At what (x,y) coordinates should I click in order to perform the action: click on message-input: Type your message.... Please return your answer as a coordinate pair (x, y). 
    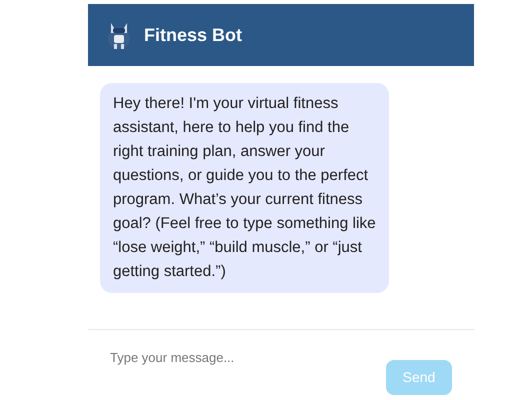
    Looking at the image, I should click on (244, 358).